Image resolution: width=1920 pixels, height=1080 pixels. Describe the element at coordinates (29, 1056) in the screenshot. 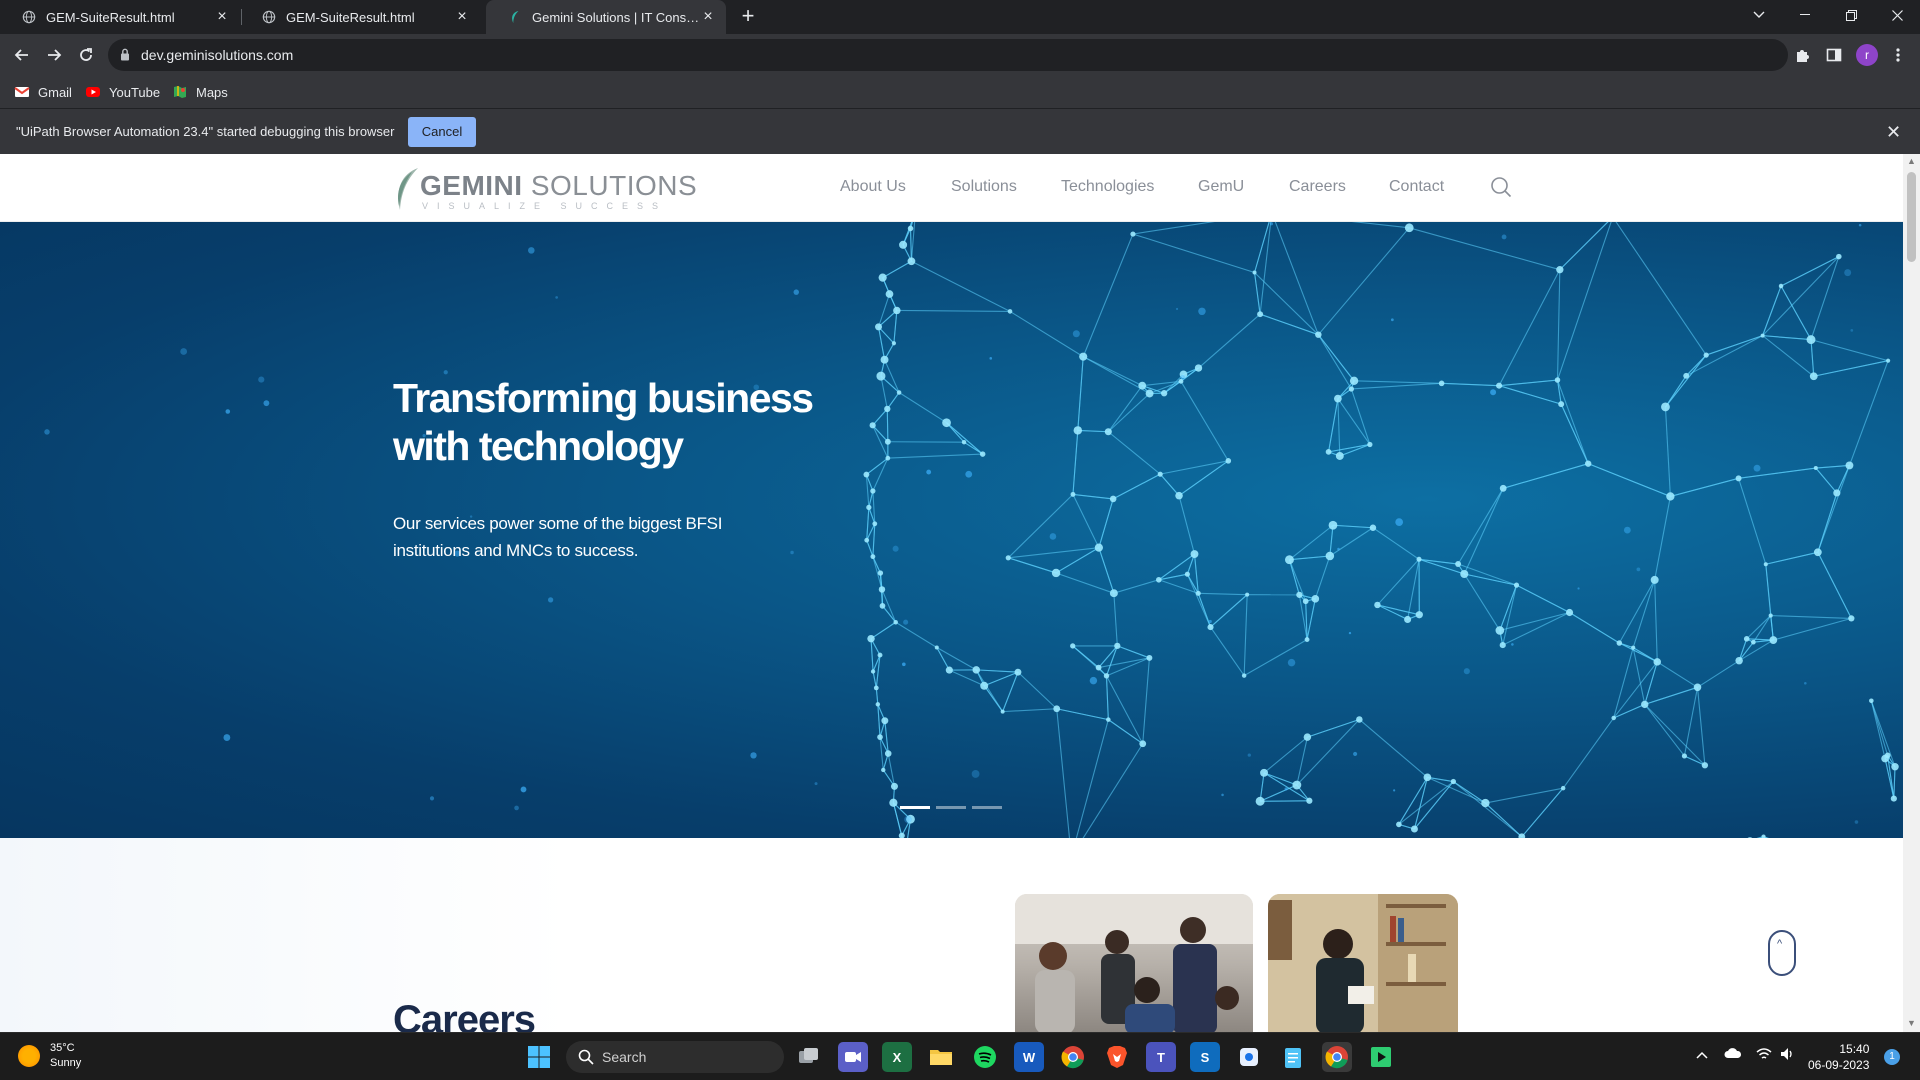

I see `sun-icon` at that location.